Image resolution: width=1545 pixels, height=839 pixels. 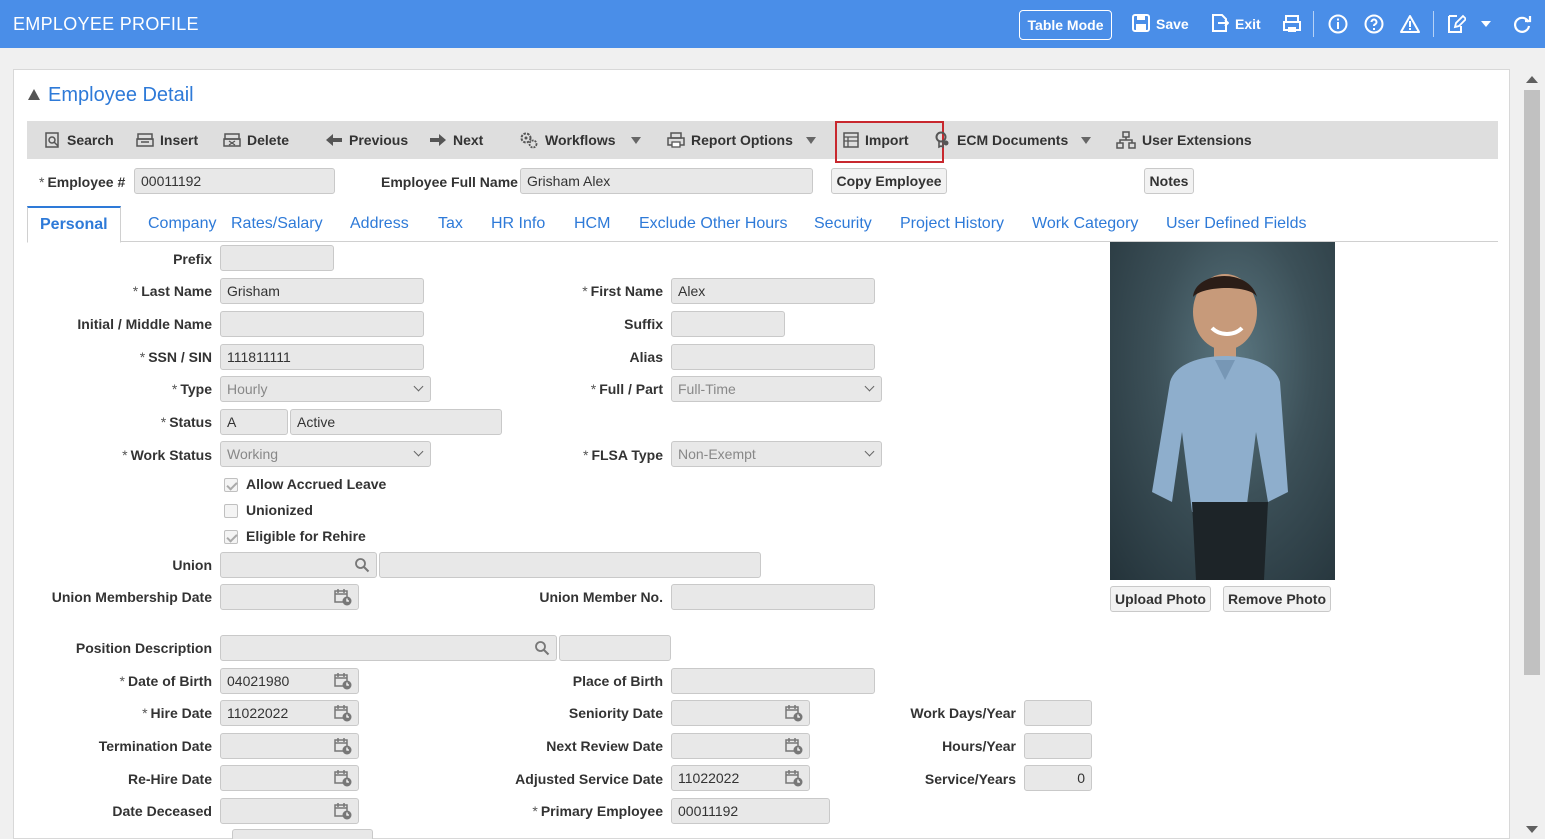 What do you see at coordinates (776, 454) in the screenshot?
I see `flsa-select: Non-Exempt` at bounding box center [776, 454].